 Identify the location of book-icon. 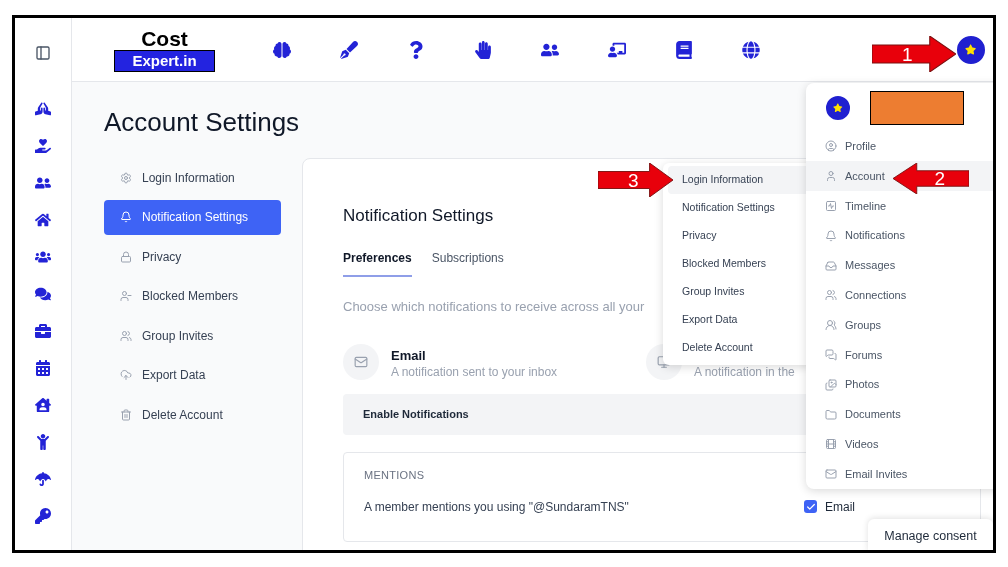
(684, 49).